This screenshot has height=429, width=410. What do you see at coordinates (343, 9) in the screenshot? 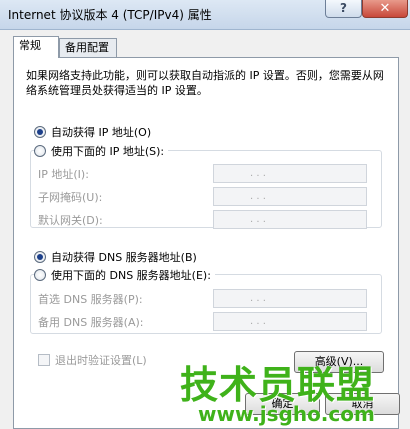
I see `help-button: ?` at bounding box center [343, 9].